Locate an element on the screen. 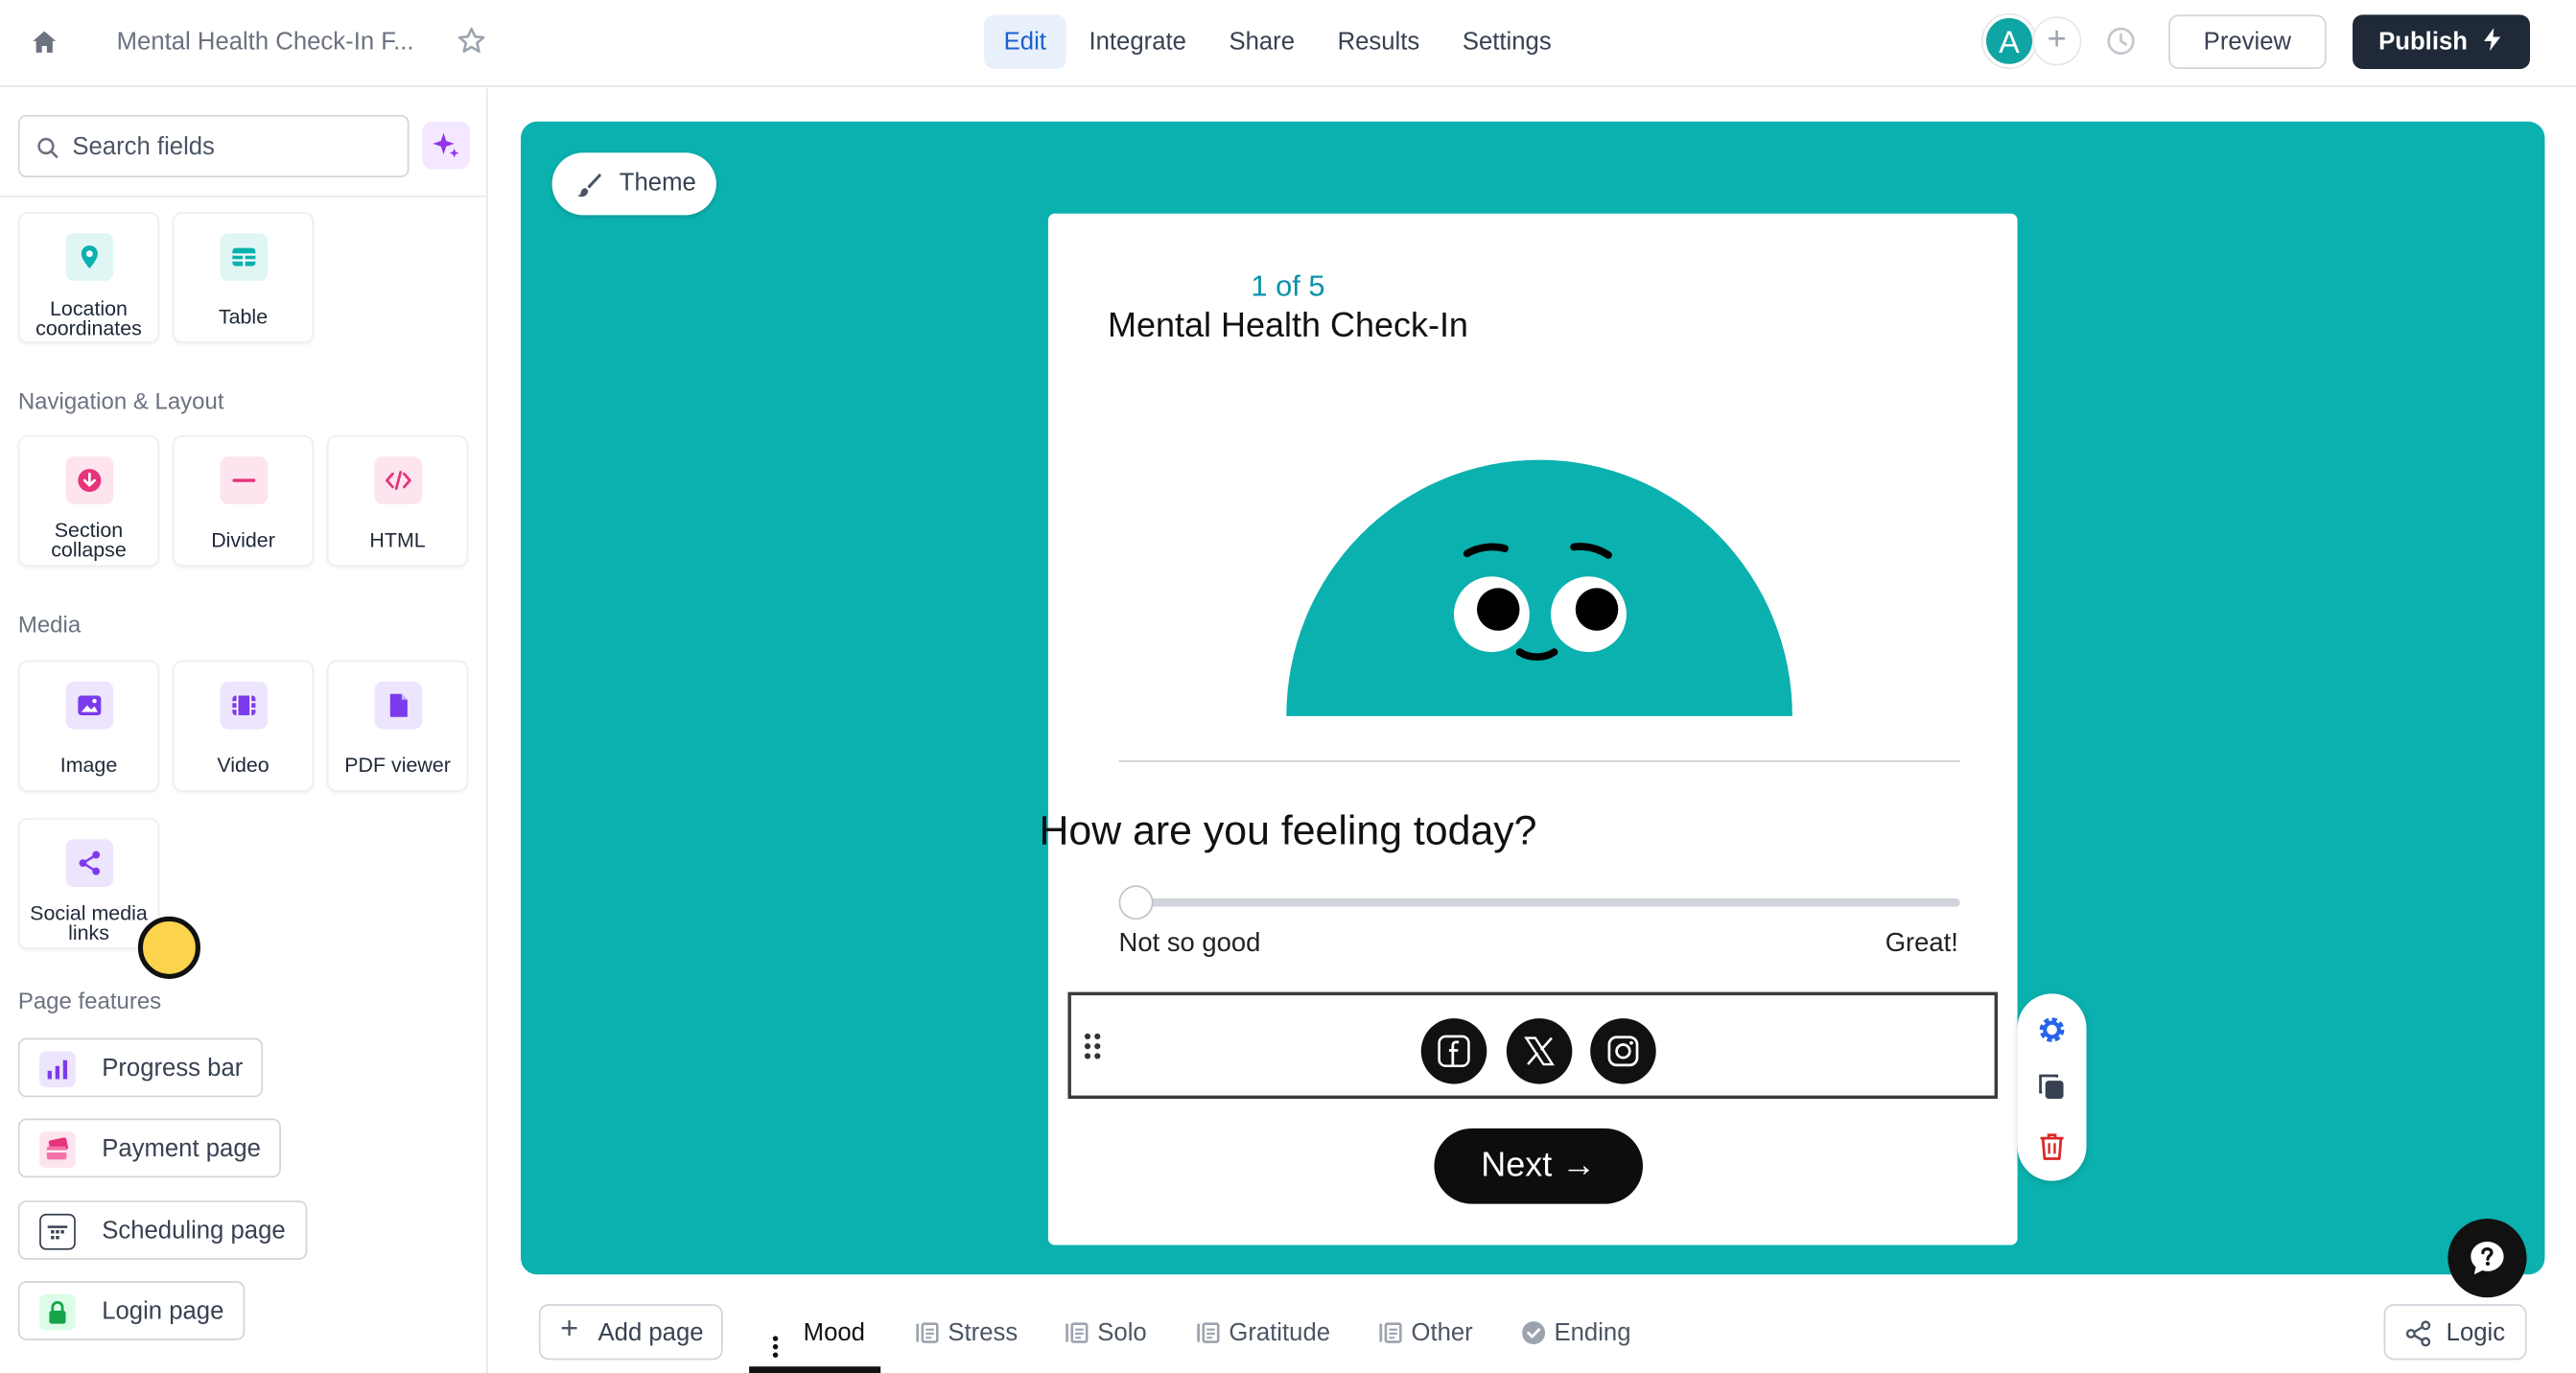  theme-button: Theme is located at coordinates (633, 184).